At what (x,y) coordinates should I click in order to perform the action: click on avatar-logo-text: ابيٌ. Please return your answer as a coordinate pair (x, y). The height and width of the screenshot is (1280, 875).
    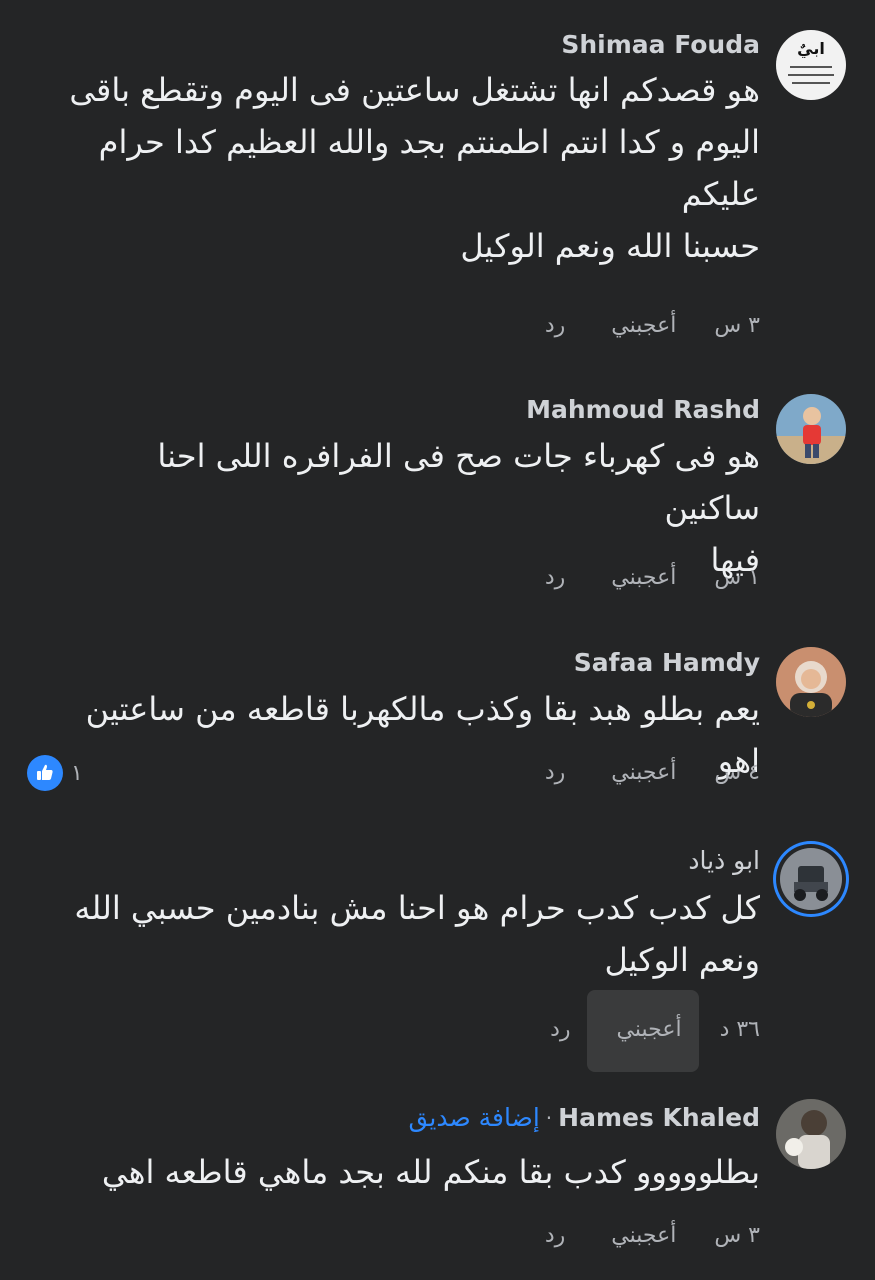
    Looking at the image, I should click on (811, 49).